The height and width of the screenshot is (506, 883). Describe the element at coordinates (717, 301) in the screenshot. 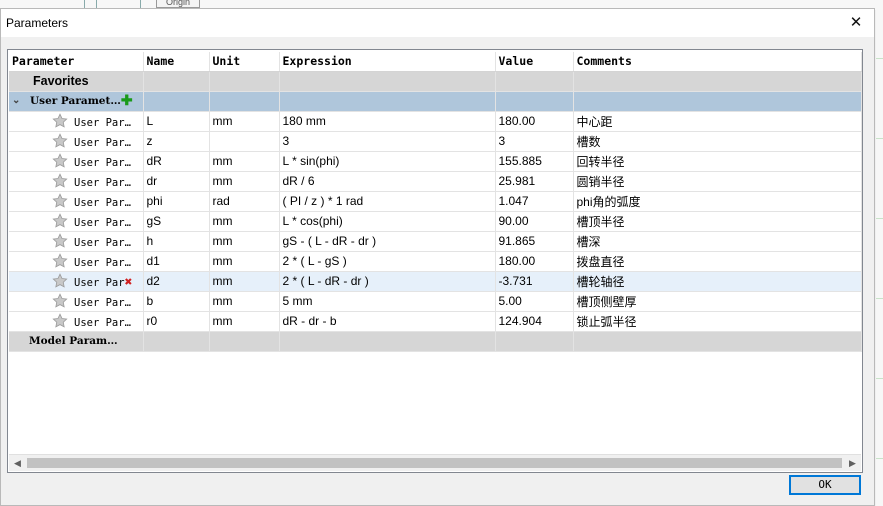

I see `param-comment: 槽顶侧壁厚` at that location.